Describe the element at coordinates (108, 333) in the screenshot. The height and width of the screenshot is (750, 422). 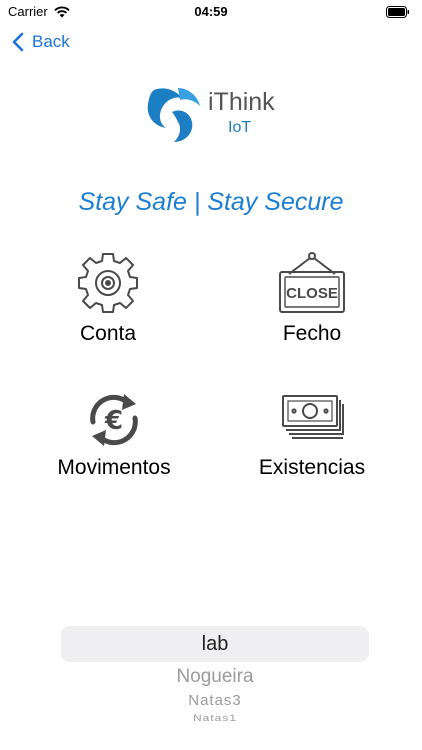
I see `conta-label: Conta` at that location.